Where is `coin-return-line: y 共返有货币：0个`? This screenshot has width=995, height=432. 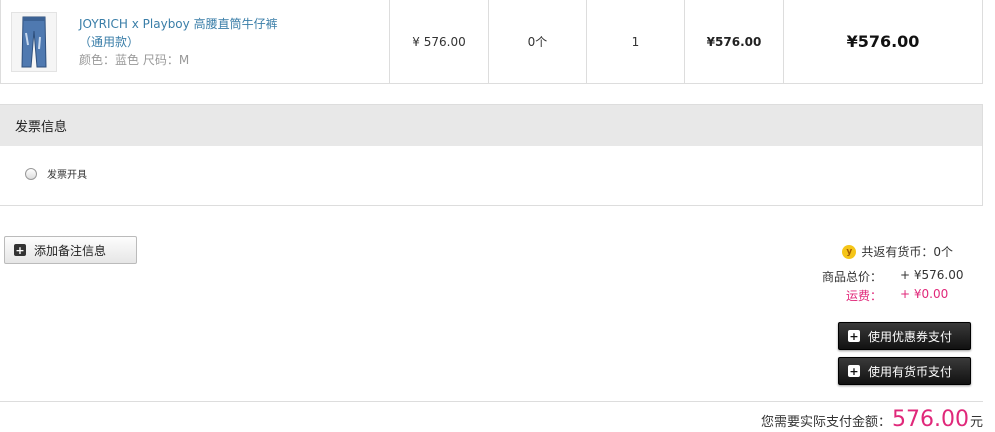
coin-return-line: y 共返有货币：0个 is located at coordinates (897, 251).